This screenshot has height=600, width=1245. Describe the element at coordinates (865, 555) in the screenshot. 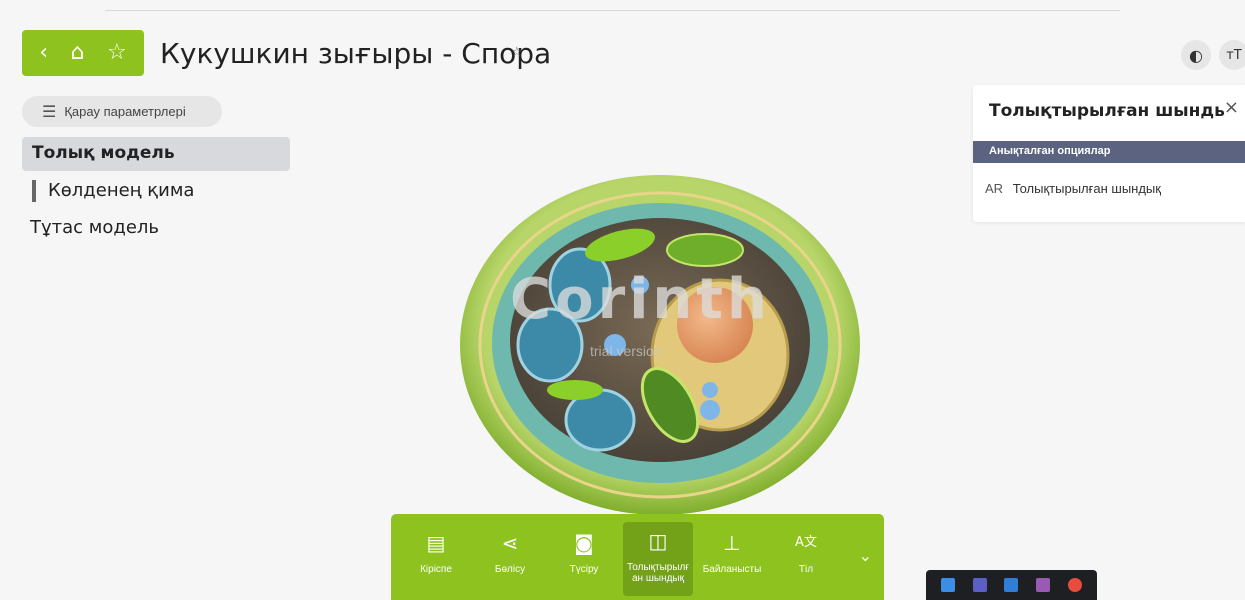

I see `chevron-down-icon: ⌄` at that location.